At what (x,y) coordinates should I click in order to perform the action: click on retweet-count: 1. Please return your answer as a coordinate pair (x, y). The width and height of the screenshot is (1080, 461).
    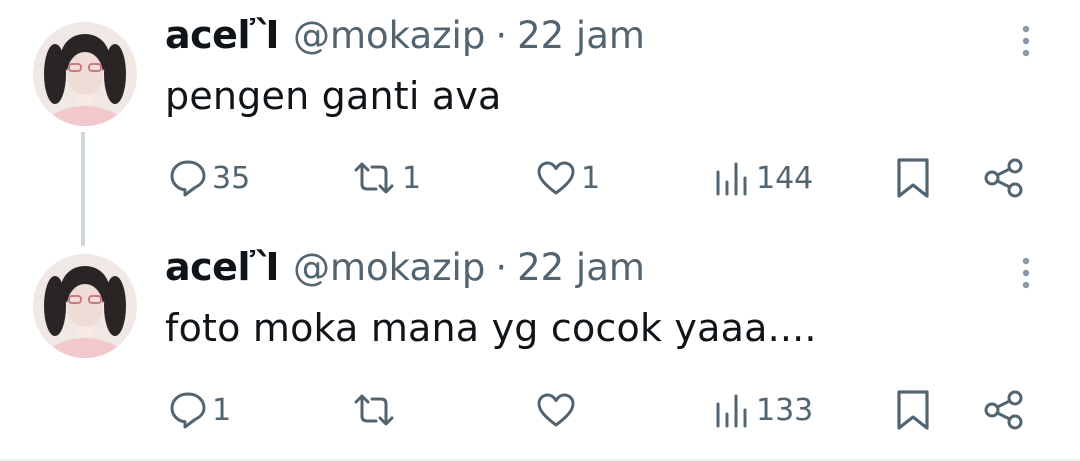
    Looking at the image, I should click on (412, 178).